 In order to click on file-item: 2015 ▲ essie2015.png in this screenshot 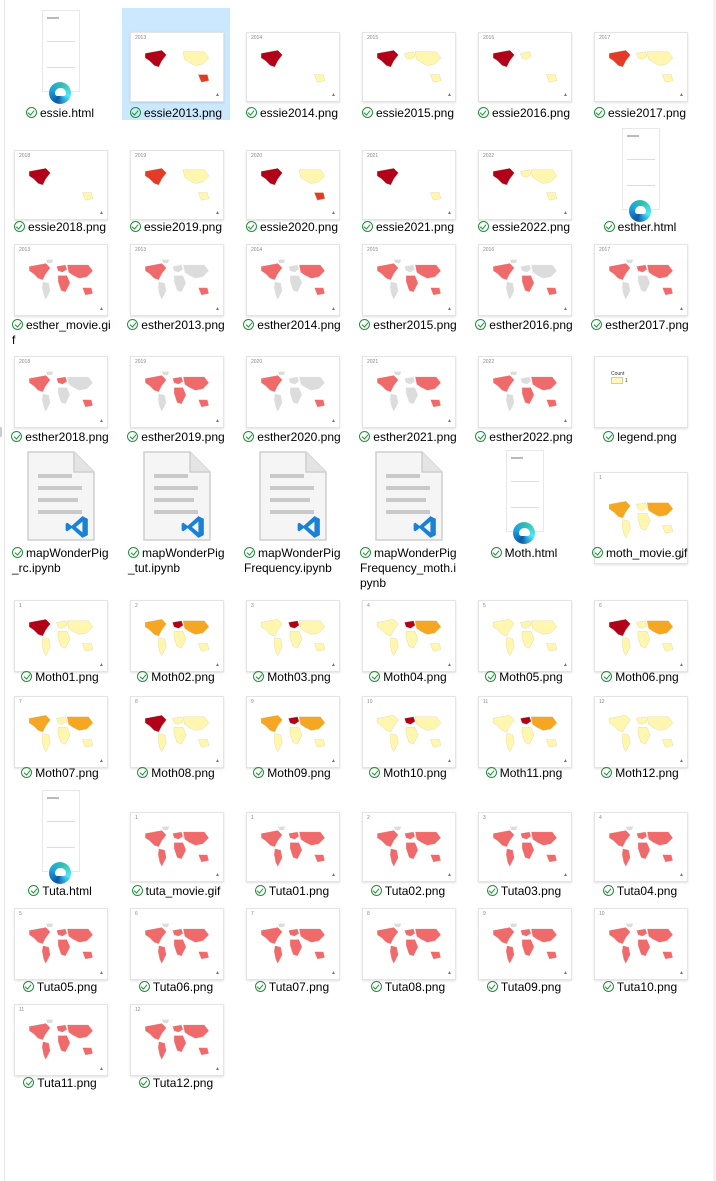, I will do `click(408, 64)`.